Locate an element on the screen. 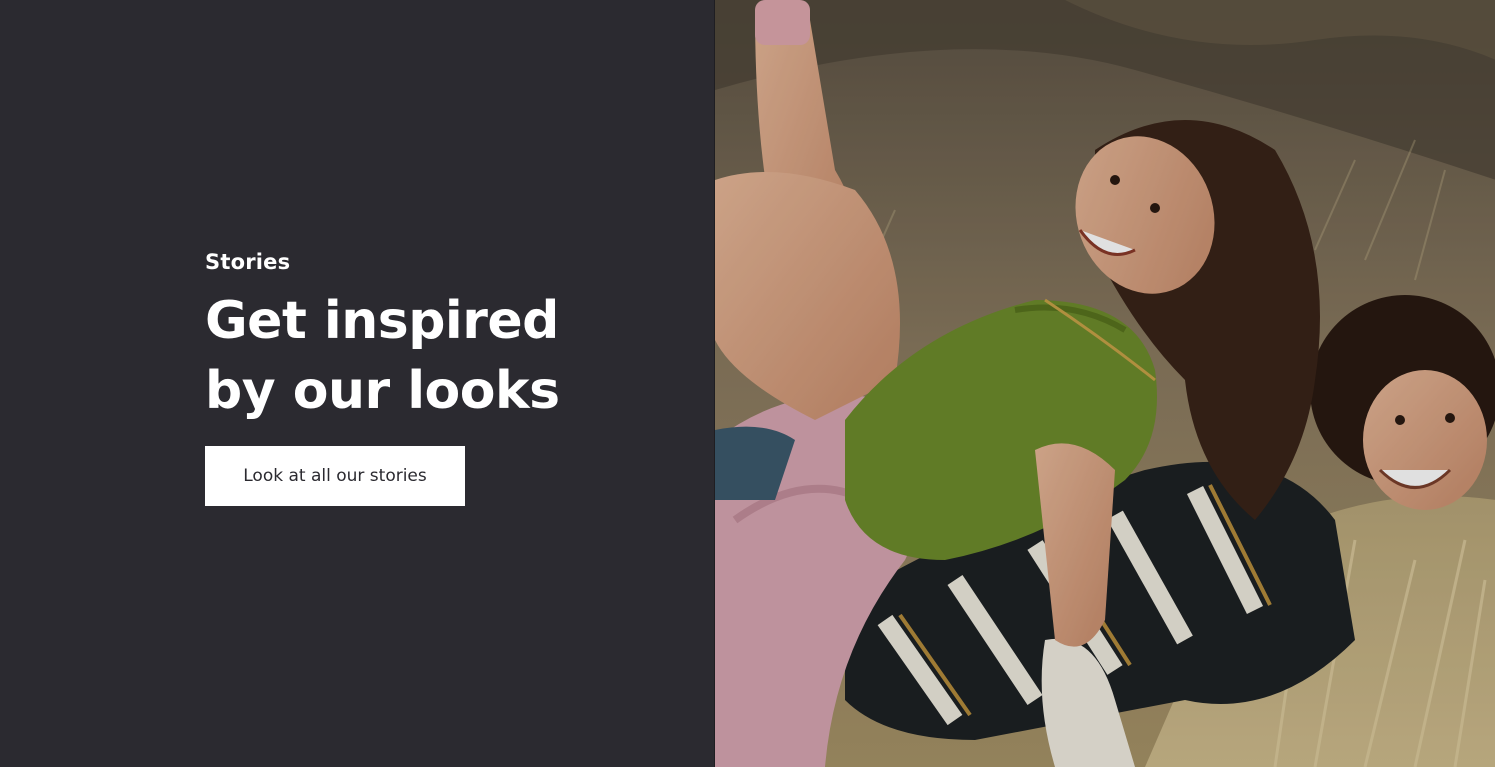 This screenshot has height=767, width=1495. section-headline: Get inspired by our looks is located at coordinates (415, 356).